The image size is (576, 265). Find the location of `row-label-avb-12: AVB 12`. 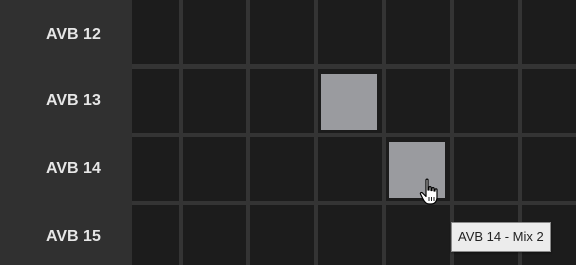

row-label-avb-12: AVB 12 is located at coordinates (73, 34).